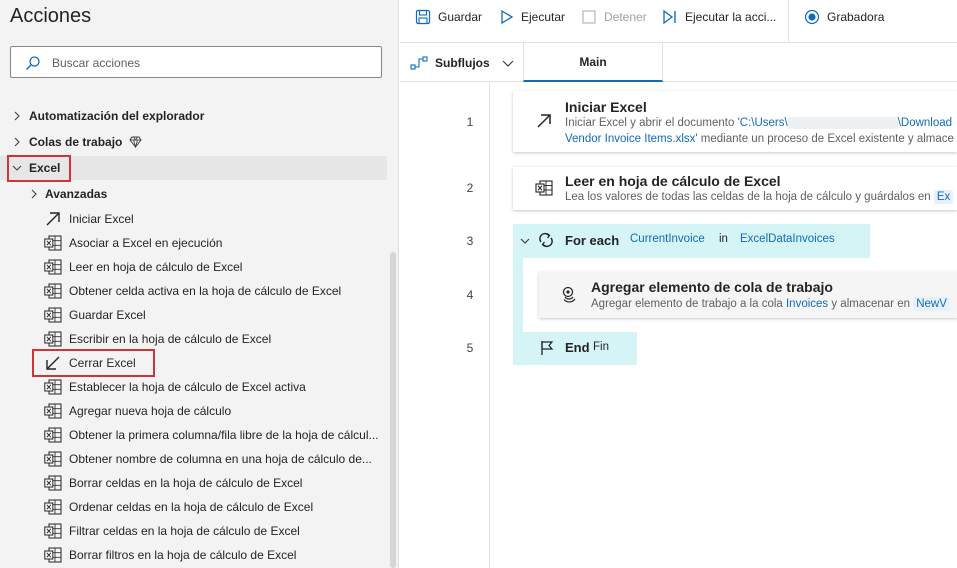  I want to click on action-item: Leer en hoja de cálculo de Excel, so click(193, 267).